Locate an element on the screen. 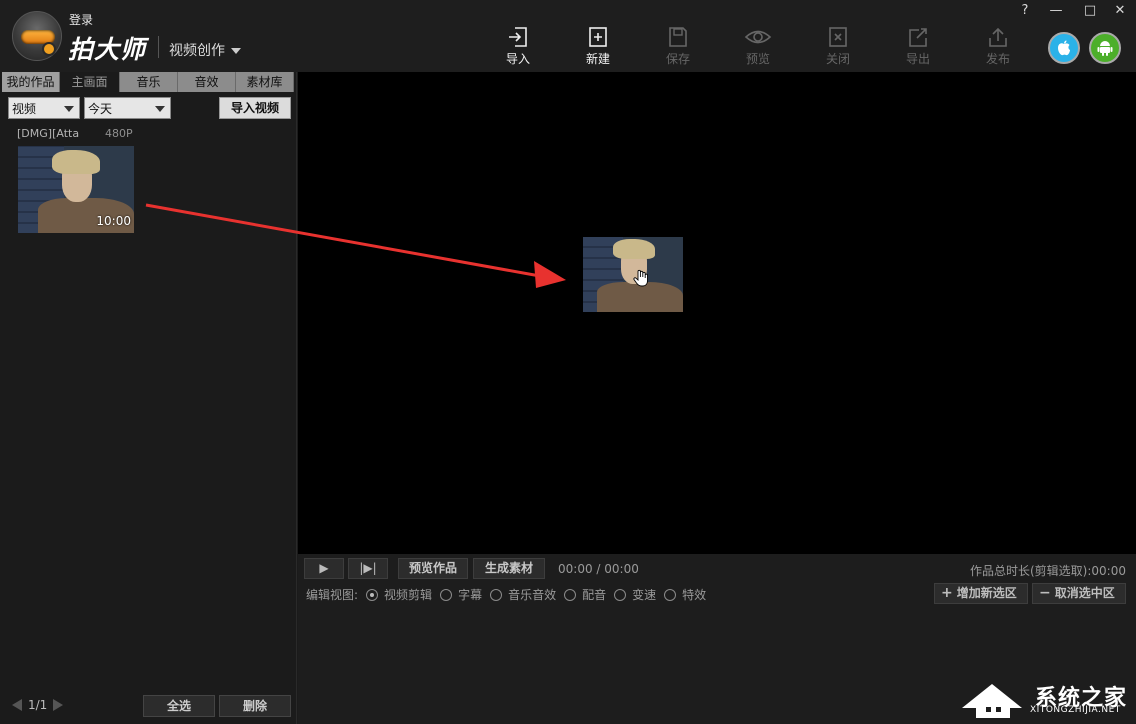 The image size is (1136, 724). prev-page-icon is located at coordinates (17, 705).